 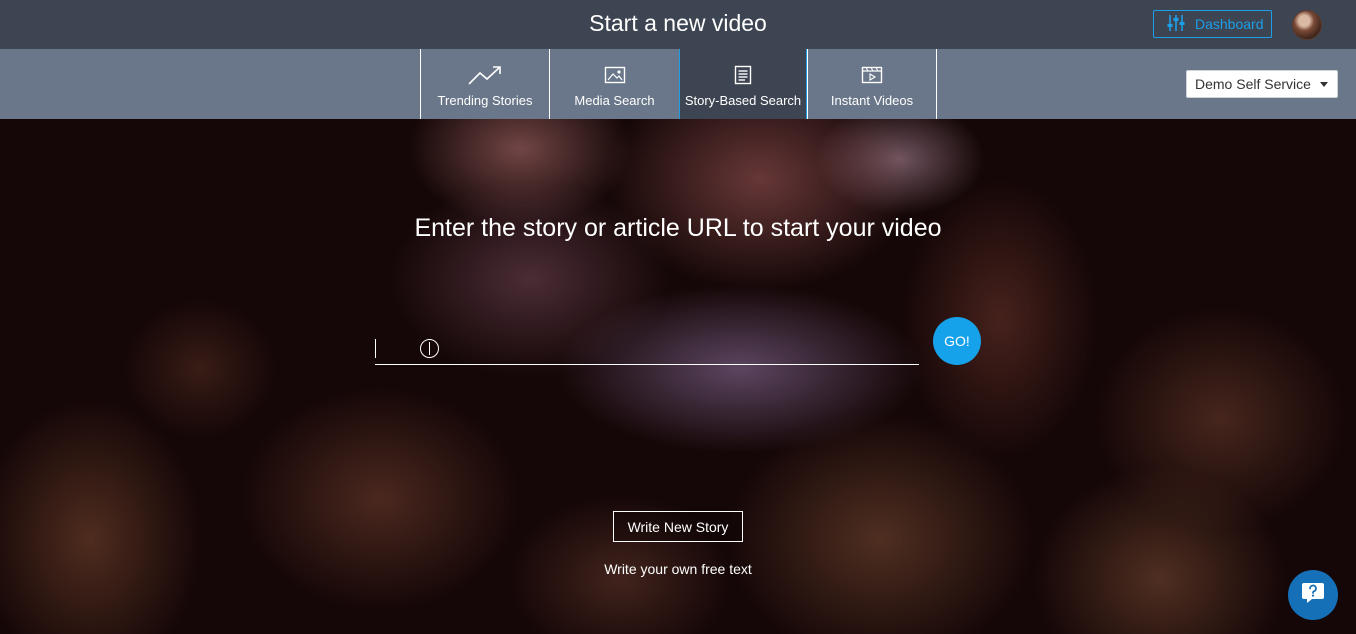 What do you see at coordinates (957, 341) in the screenshot?
I see `go-button: GO!` at bounding box center [957, 341].